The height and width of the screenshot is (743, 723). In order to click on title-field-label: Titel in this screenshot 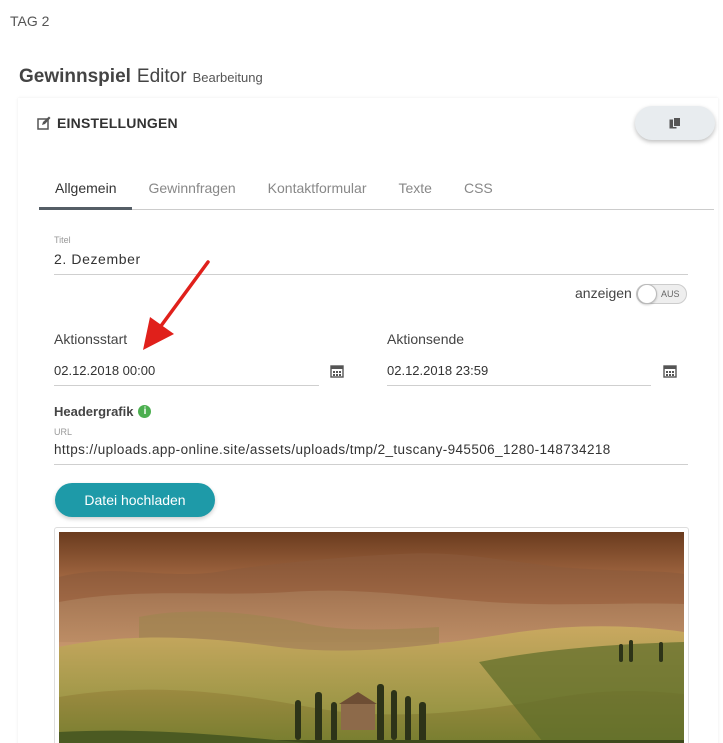, I will do `click(62, 240)`.